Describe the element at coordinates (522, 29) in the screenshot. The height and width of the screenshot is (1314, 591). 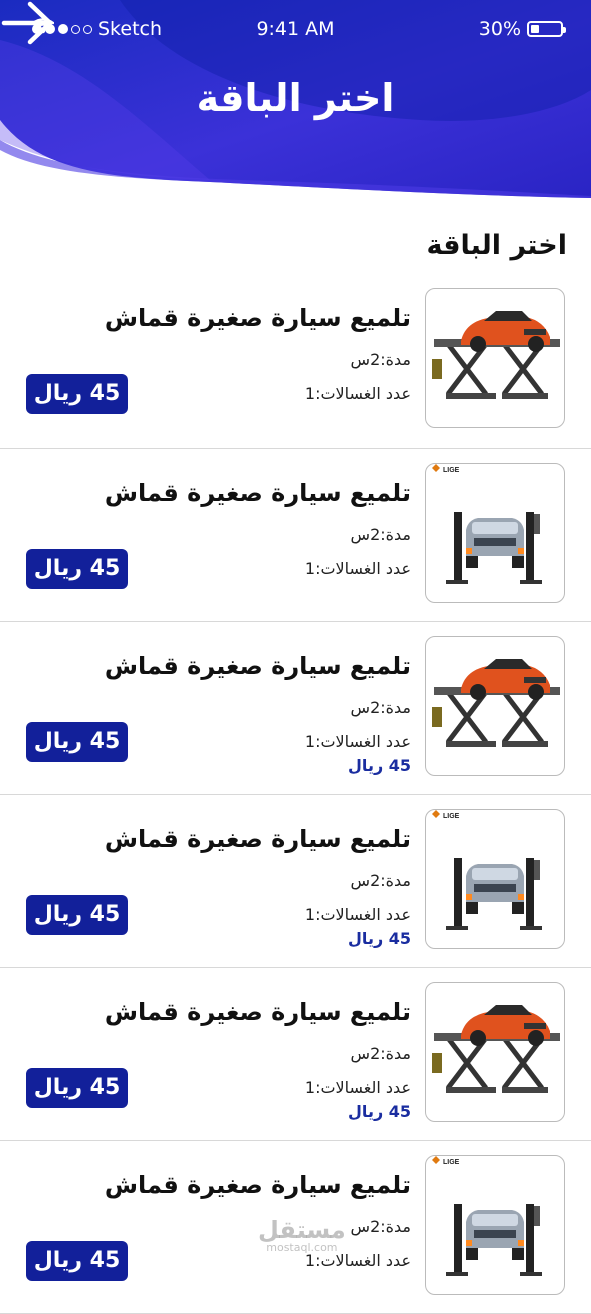
I see `battery-status: 30%` at that location.